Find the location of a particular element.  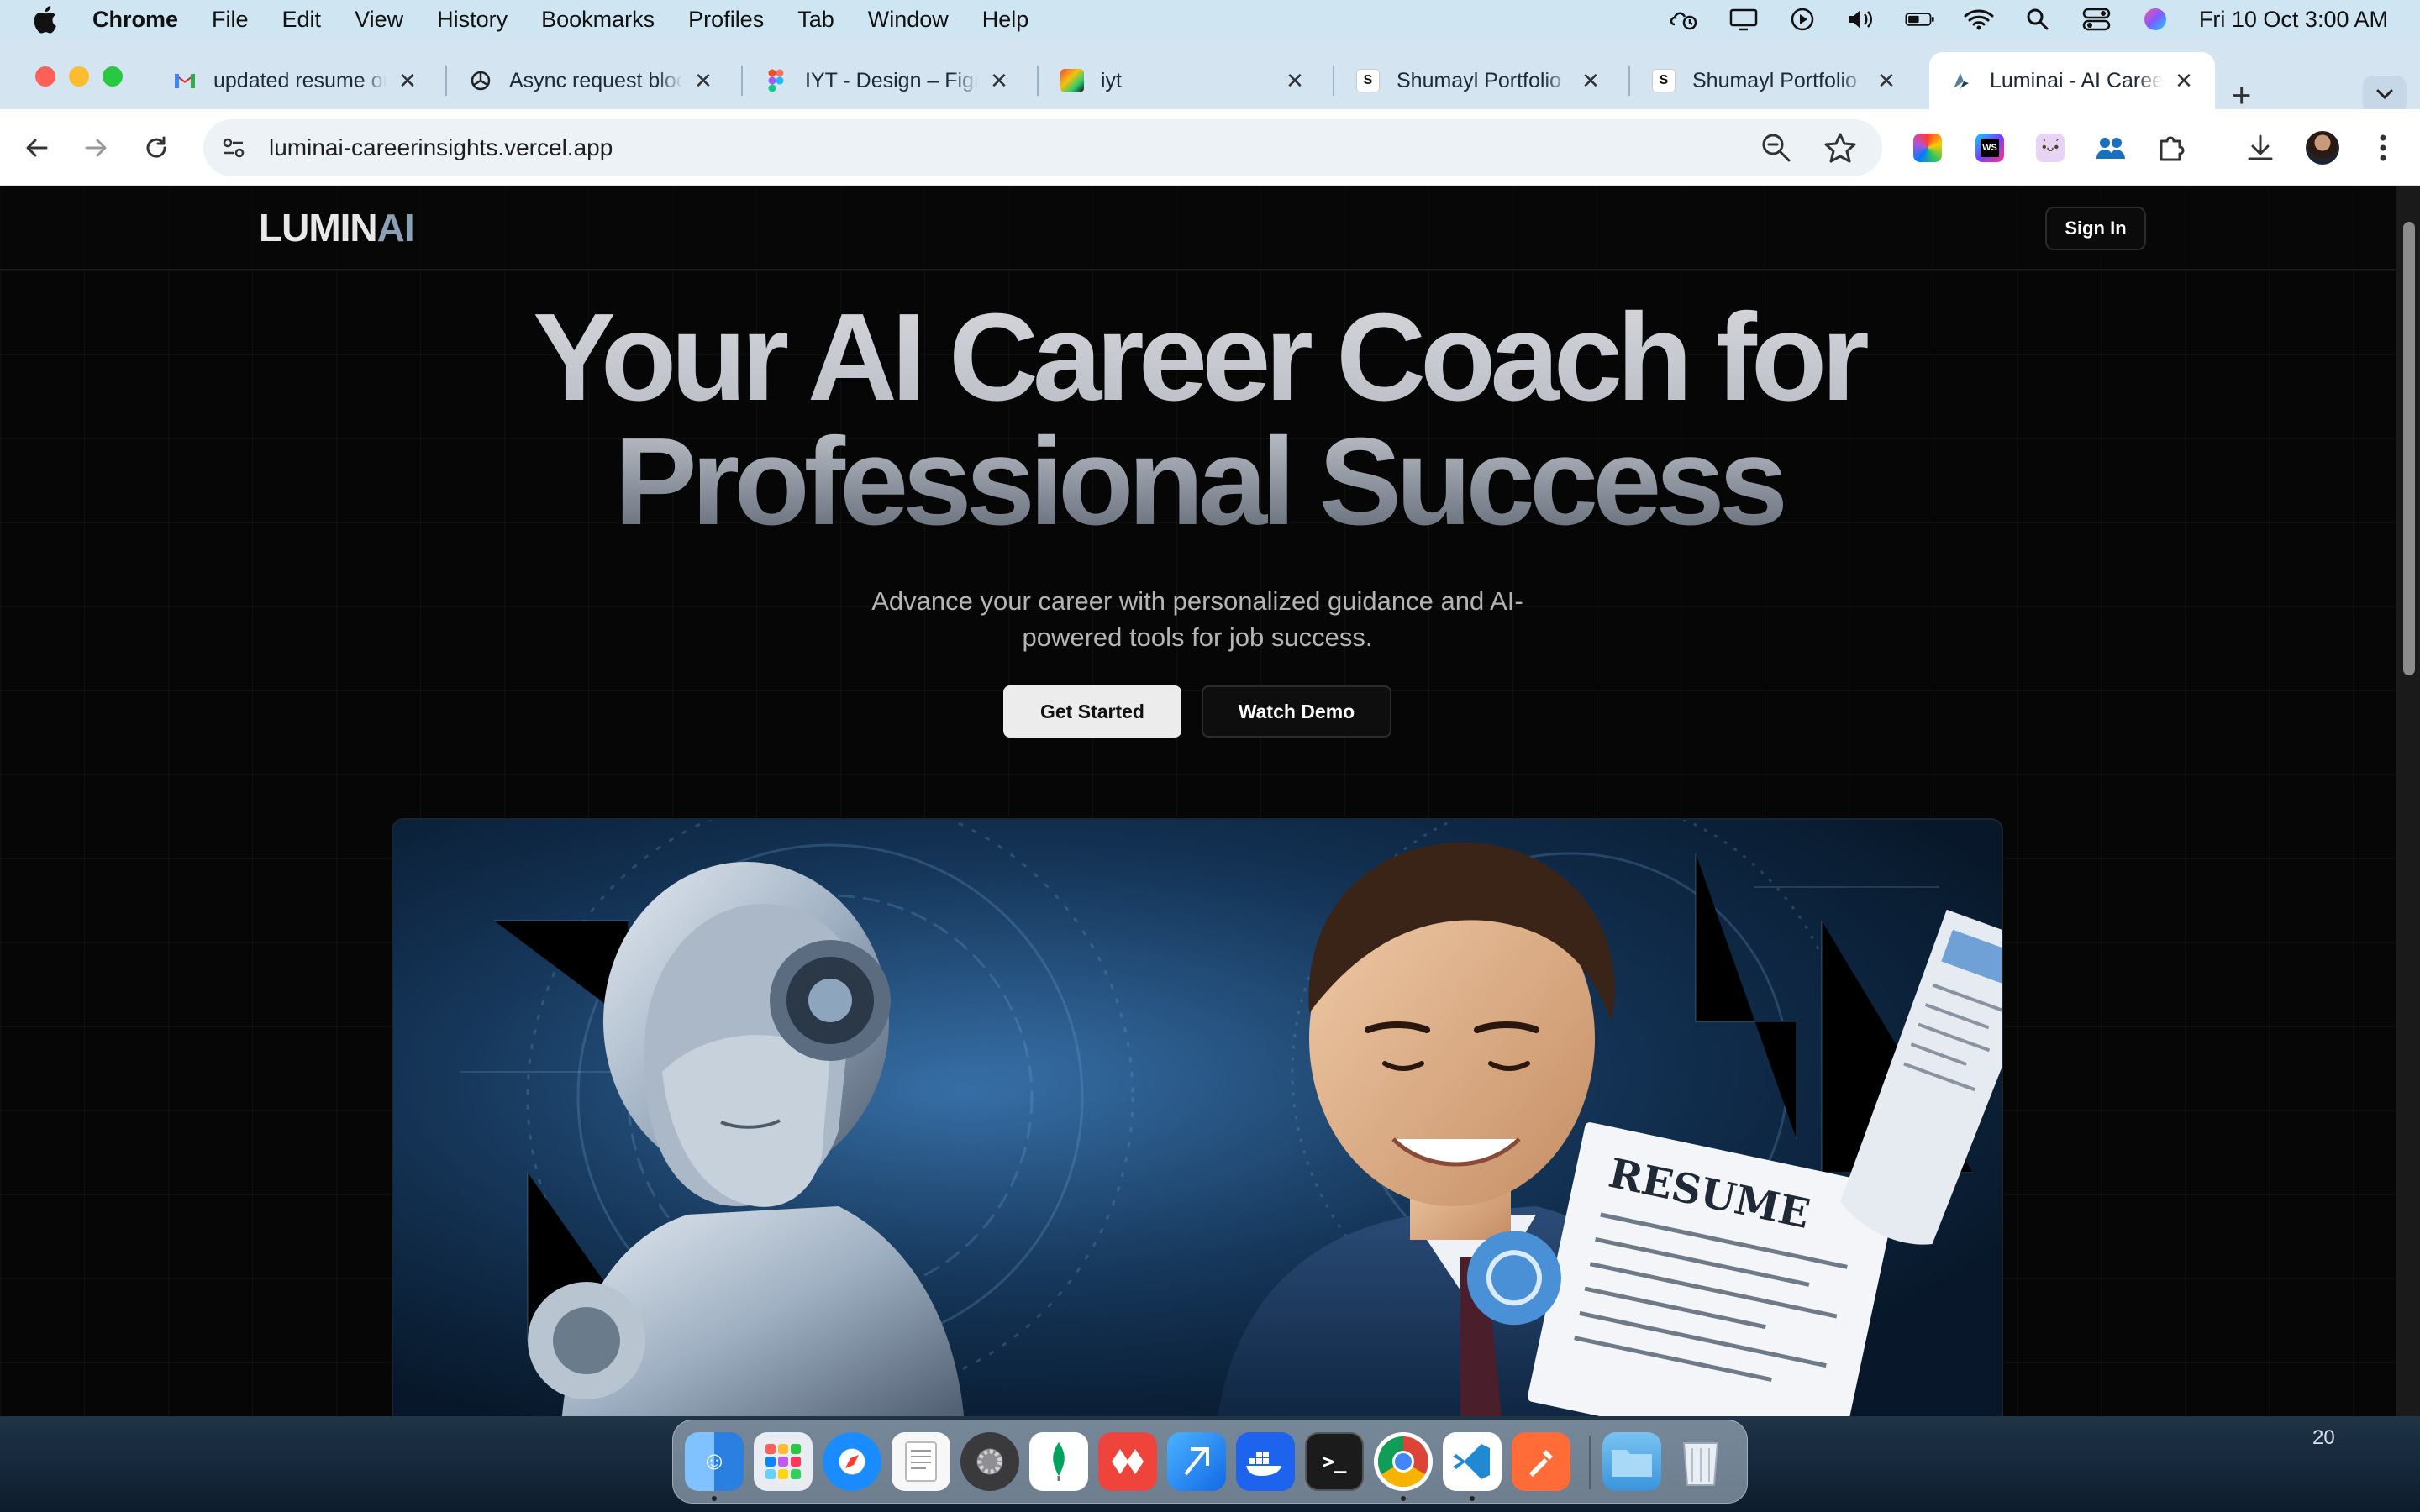

hero-title-line-1: Your AI Career Coach for is located at coordinates (1198, 357).